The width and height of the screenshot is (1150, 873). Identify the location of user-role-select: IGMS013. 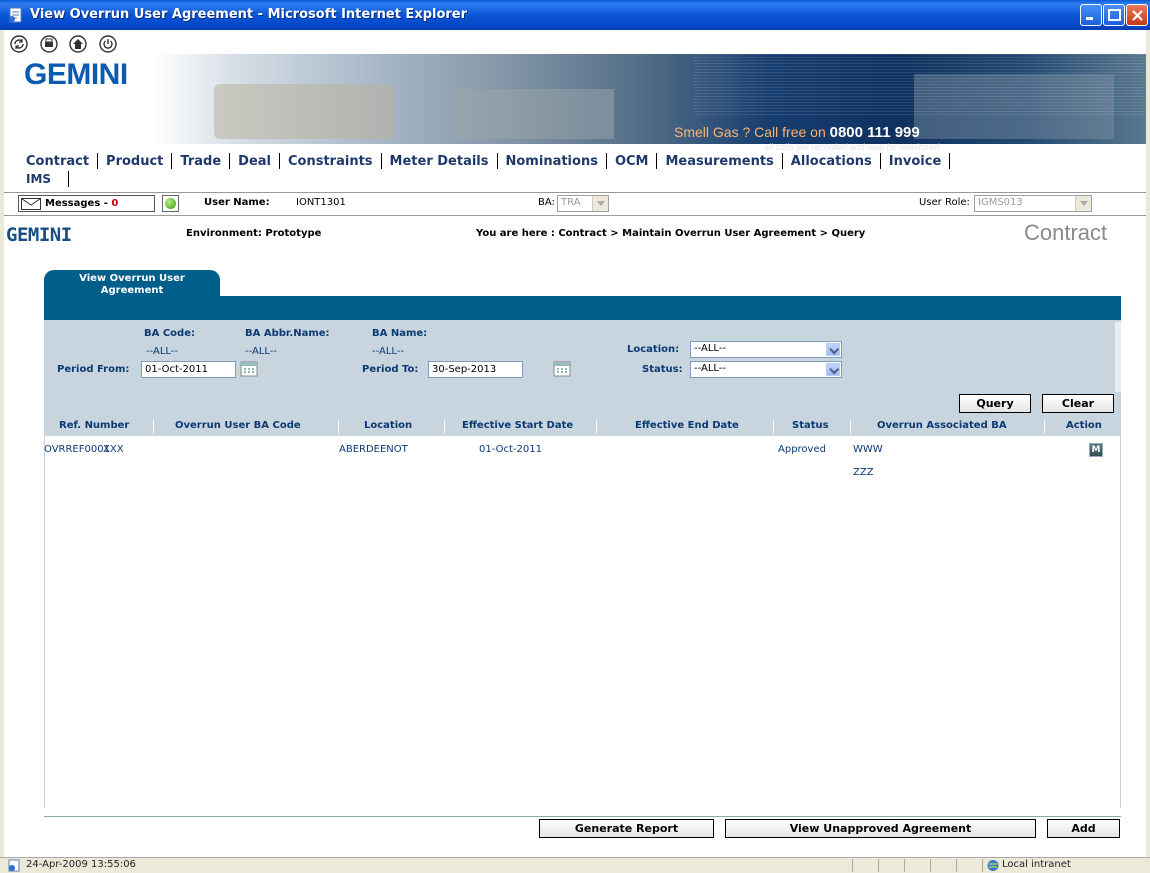
(1033, 203).